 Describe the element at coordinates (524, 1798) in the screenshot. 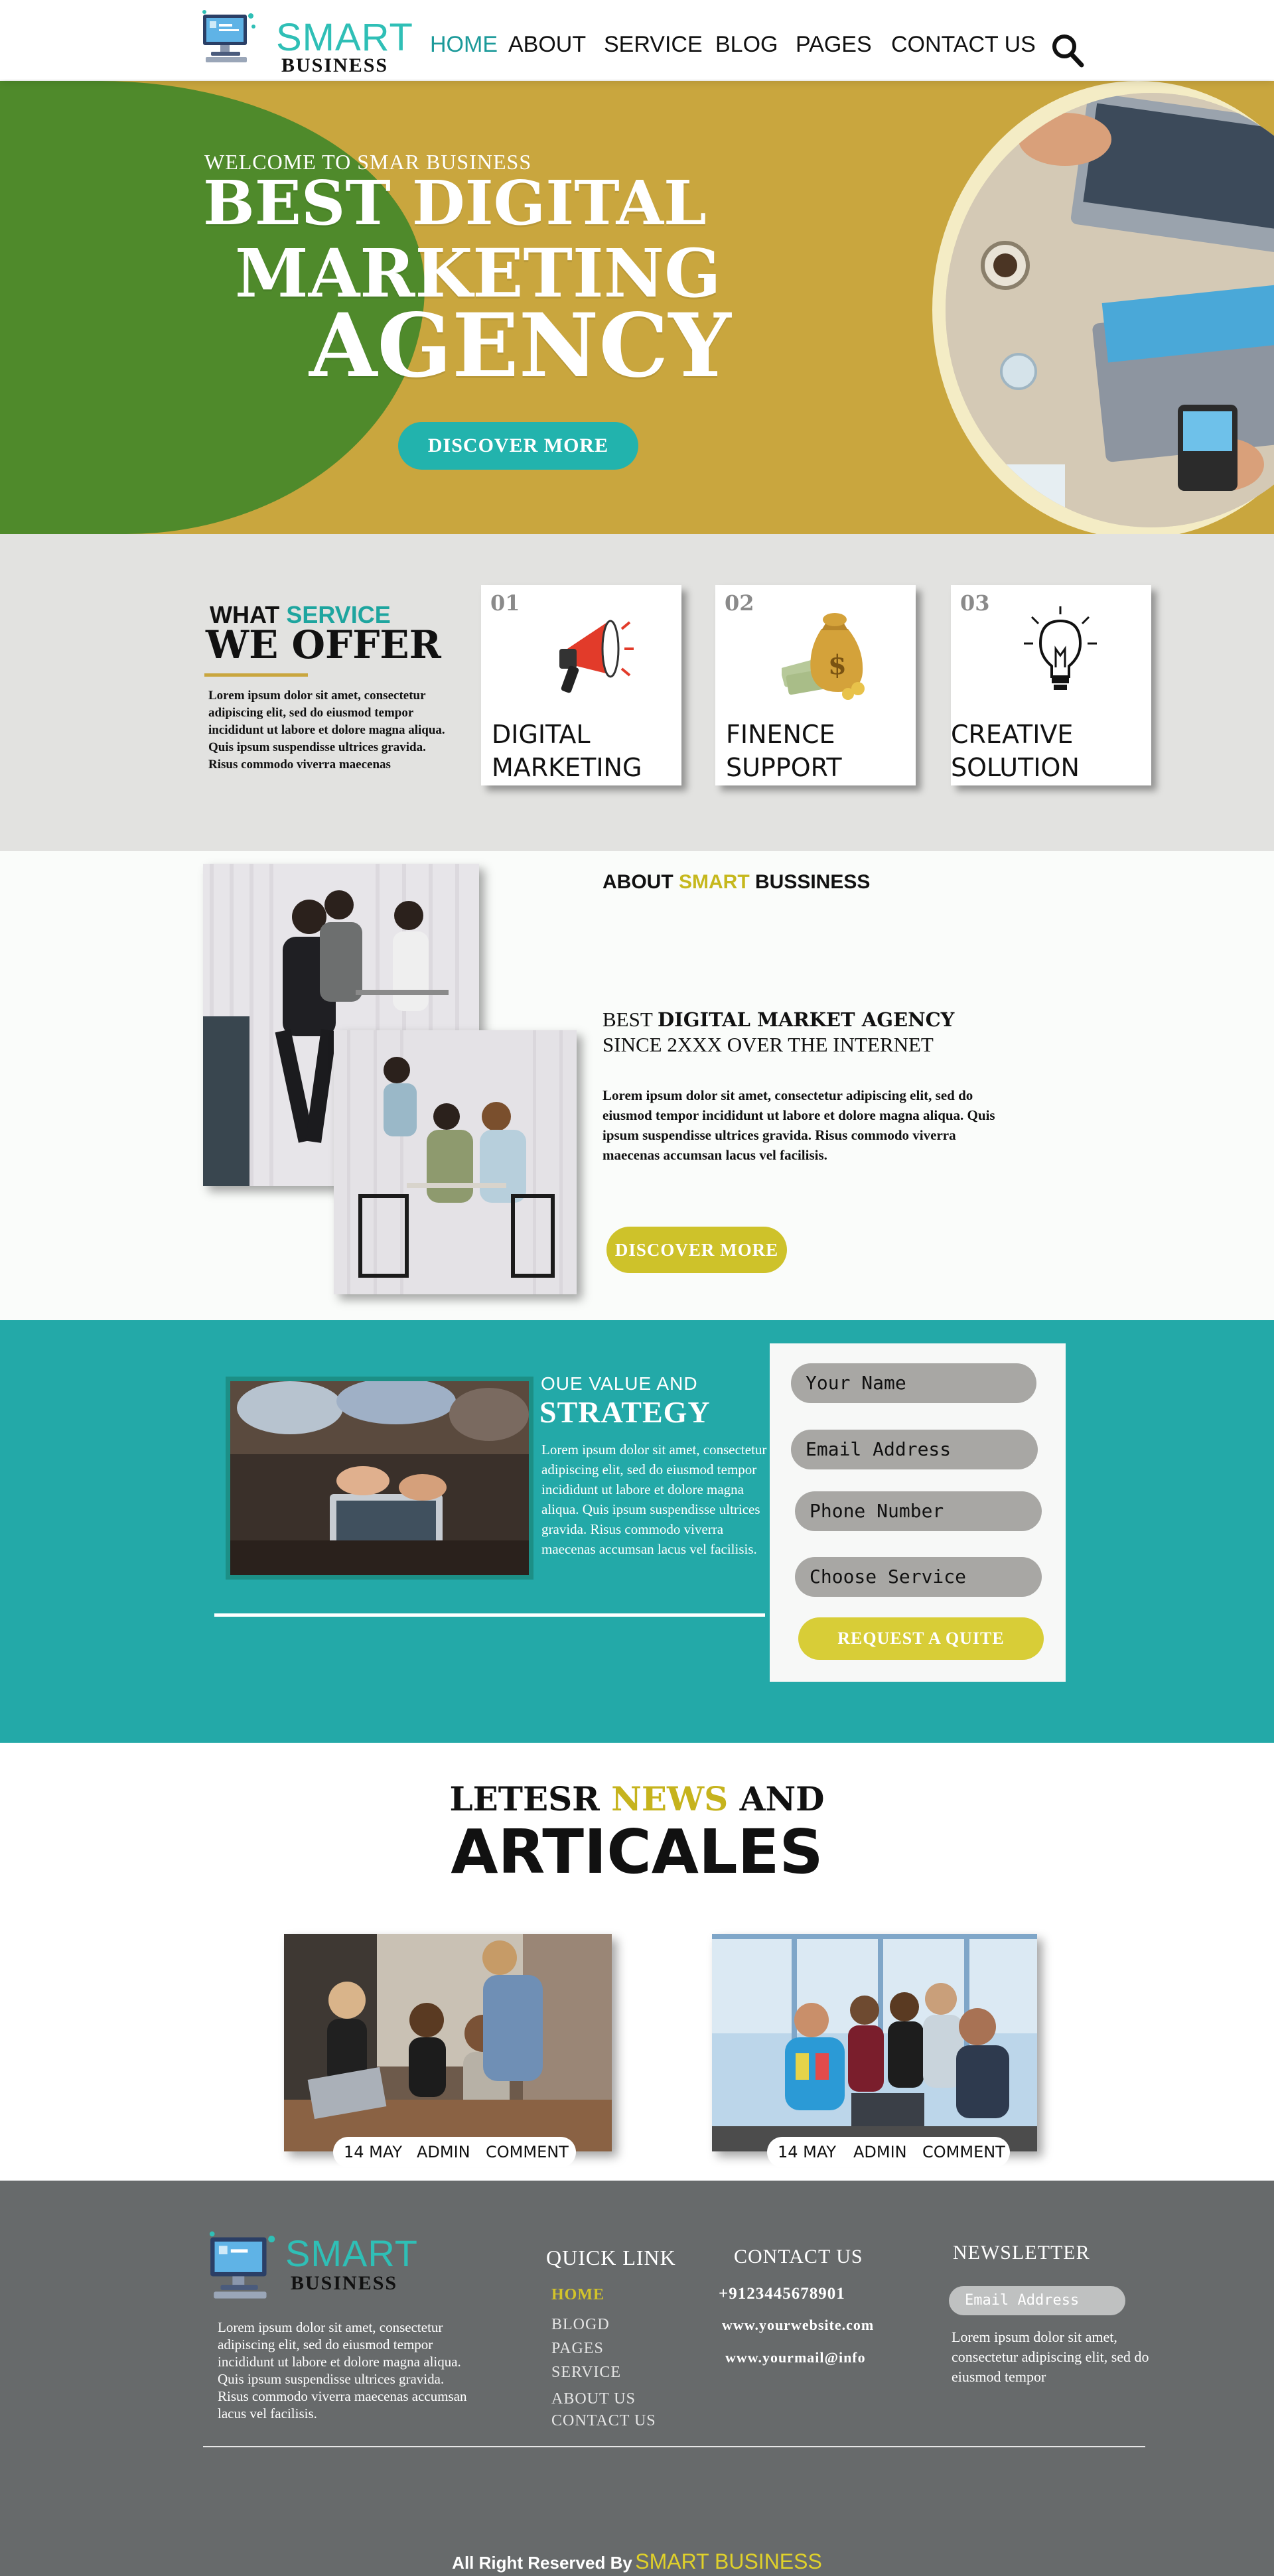

I see `news-heading-letesr: LETESR` at that location.